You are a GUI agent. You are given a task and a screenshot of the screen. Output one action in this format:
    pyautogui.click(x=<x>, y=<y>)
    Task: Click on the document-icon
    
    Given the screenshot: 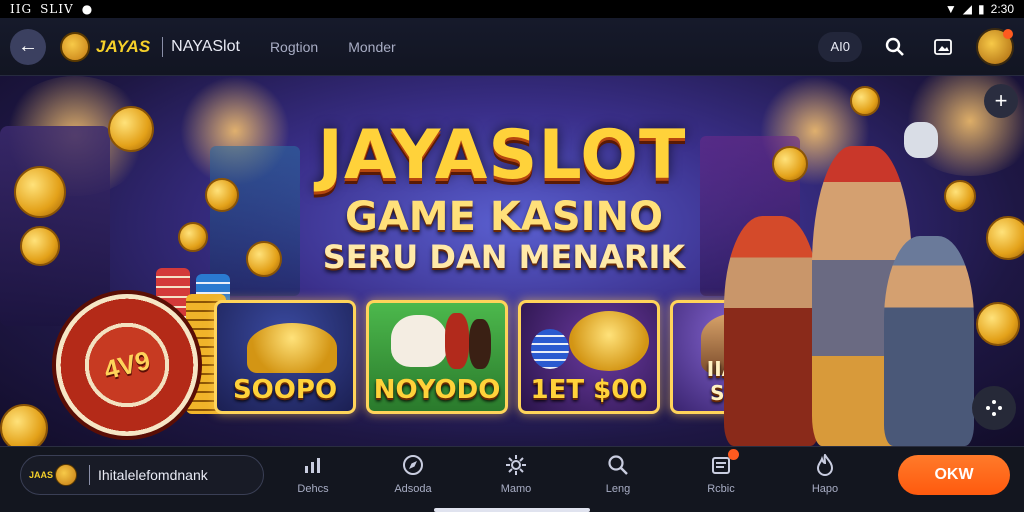 What is the action you would take?
    pyautogui.click(x=724, y=463)
    